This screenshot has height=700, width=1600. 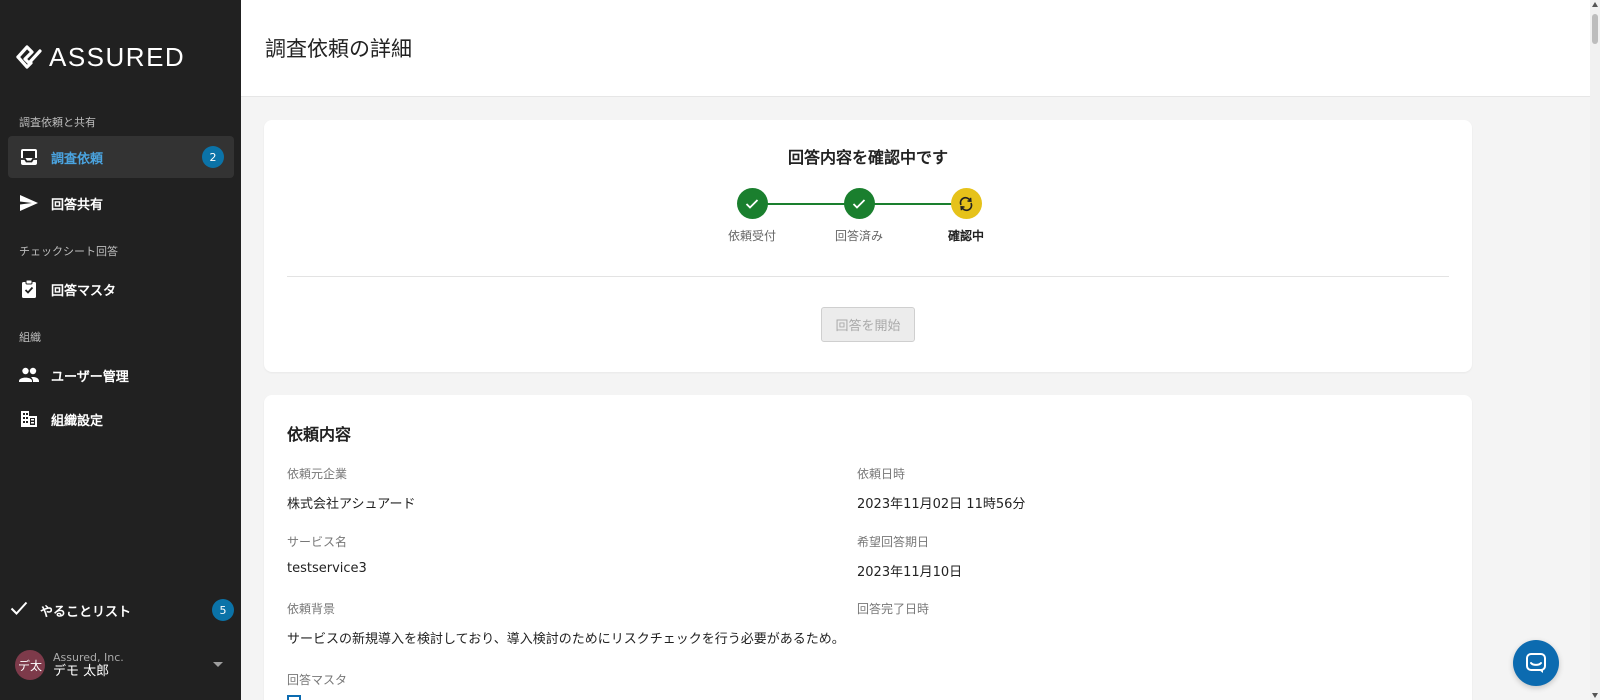 I want to click on inbox-icon, so click(x=29, y=157).